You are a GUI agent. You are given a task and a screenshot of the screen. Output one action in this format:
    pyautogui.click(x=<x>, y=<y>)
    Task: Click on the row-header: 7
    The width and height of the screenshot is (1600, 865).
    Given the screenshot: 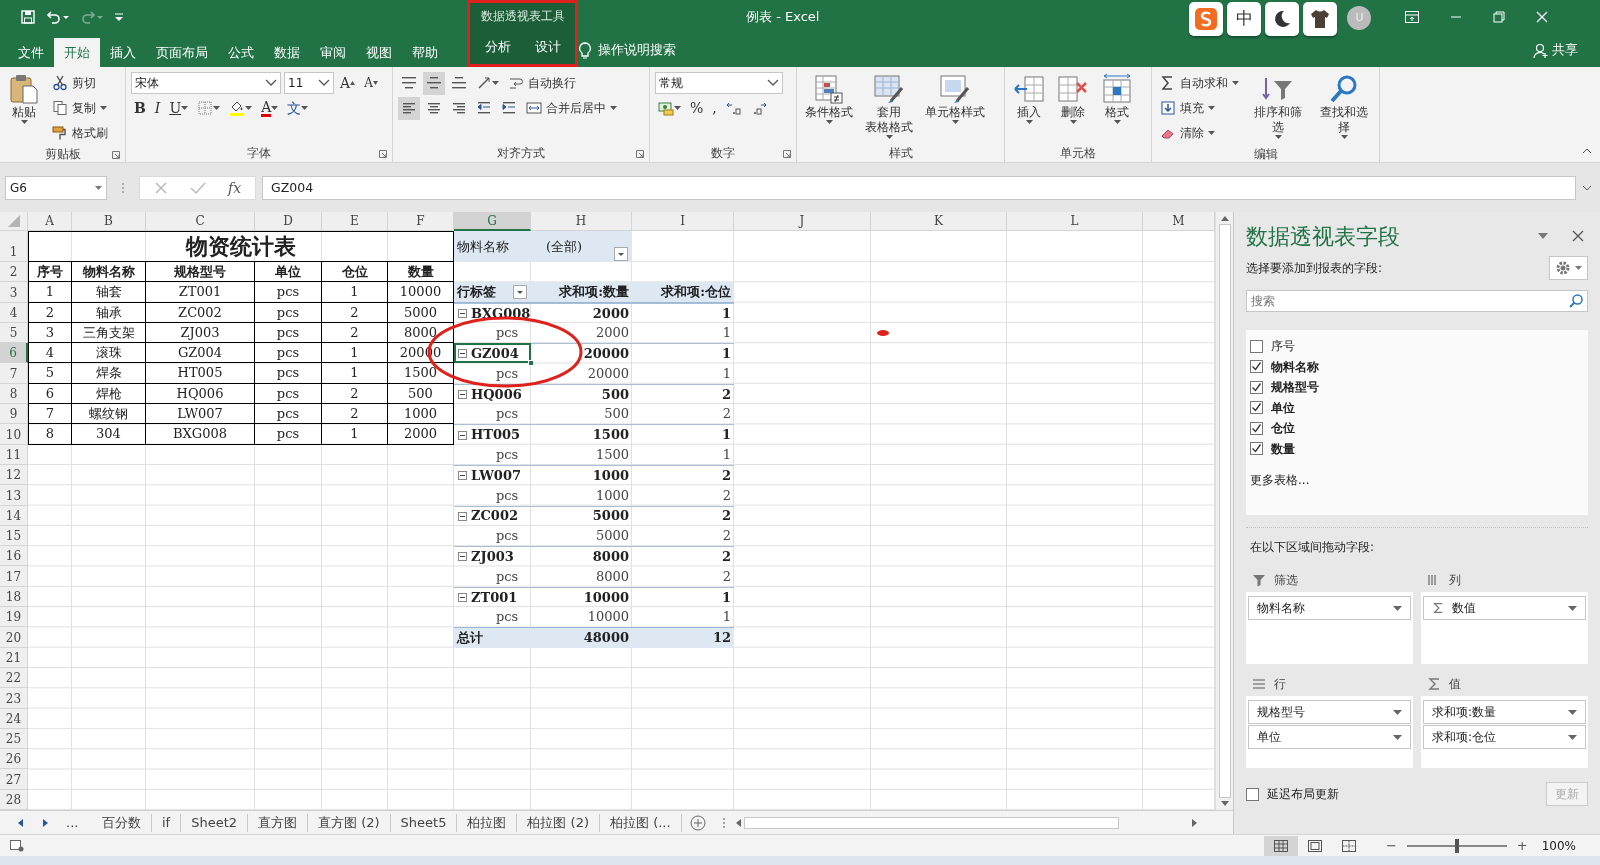 What is the action you would take?
    pyautogui.click(x=14, y=373)
    